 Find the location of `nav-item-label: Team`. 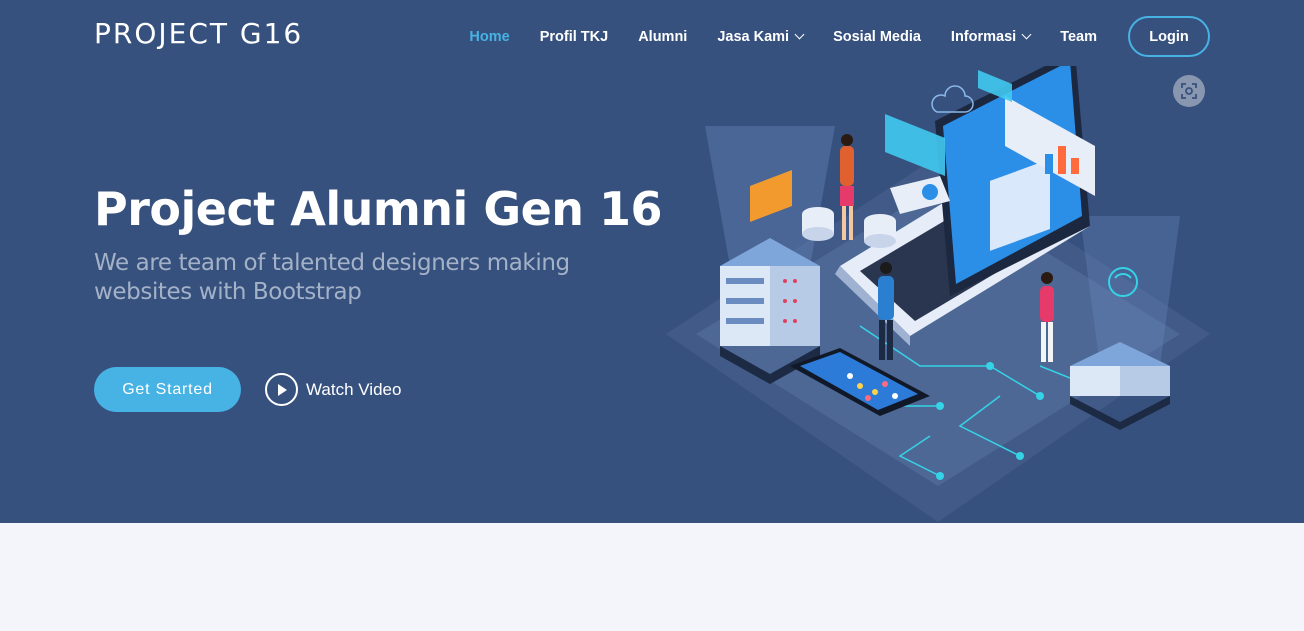

nav-item-label: Team is located at coordinates (1078, 36).